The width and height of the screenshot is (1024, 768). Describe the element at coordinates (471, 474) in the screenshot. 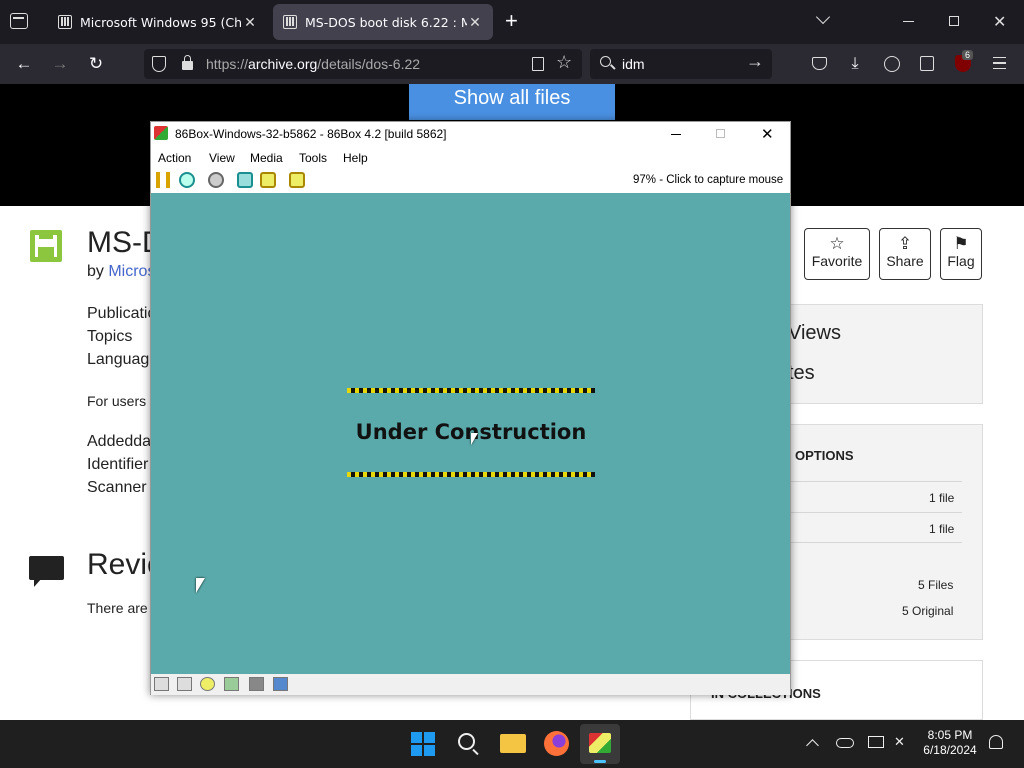

I see `hazard-stripe-bottom` at that location.